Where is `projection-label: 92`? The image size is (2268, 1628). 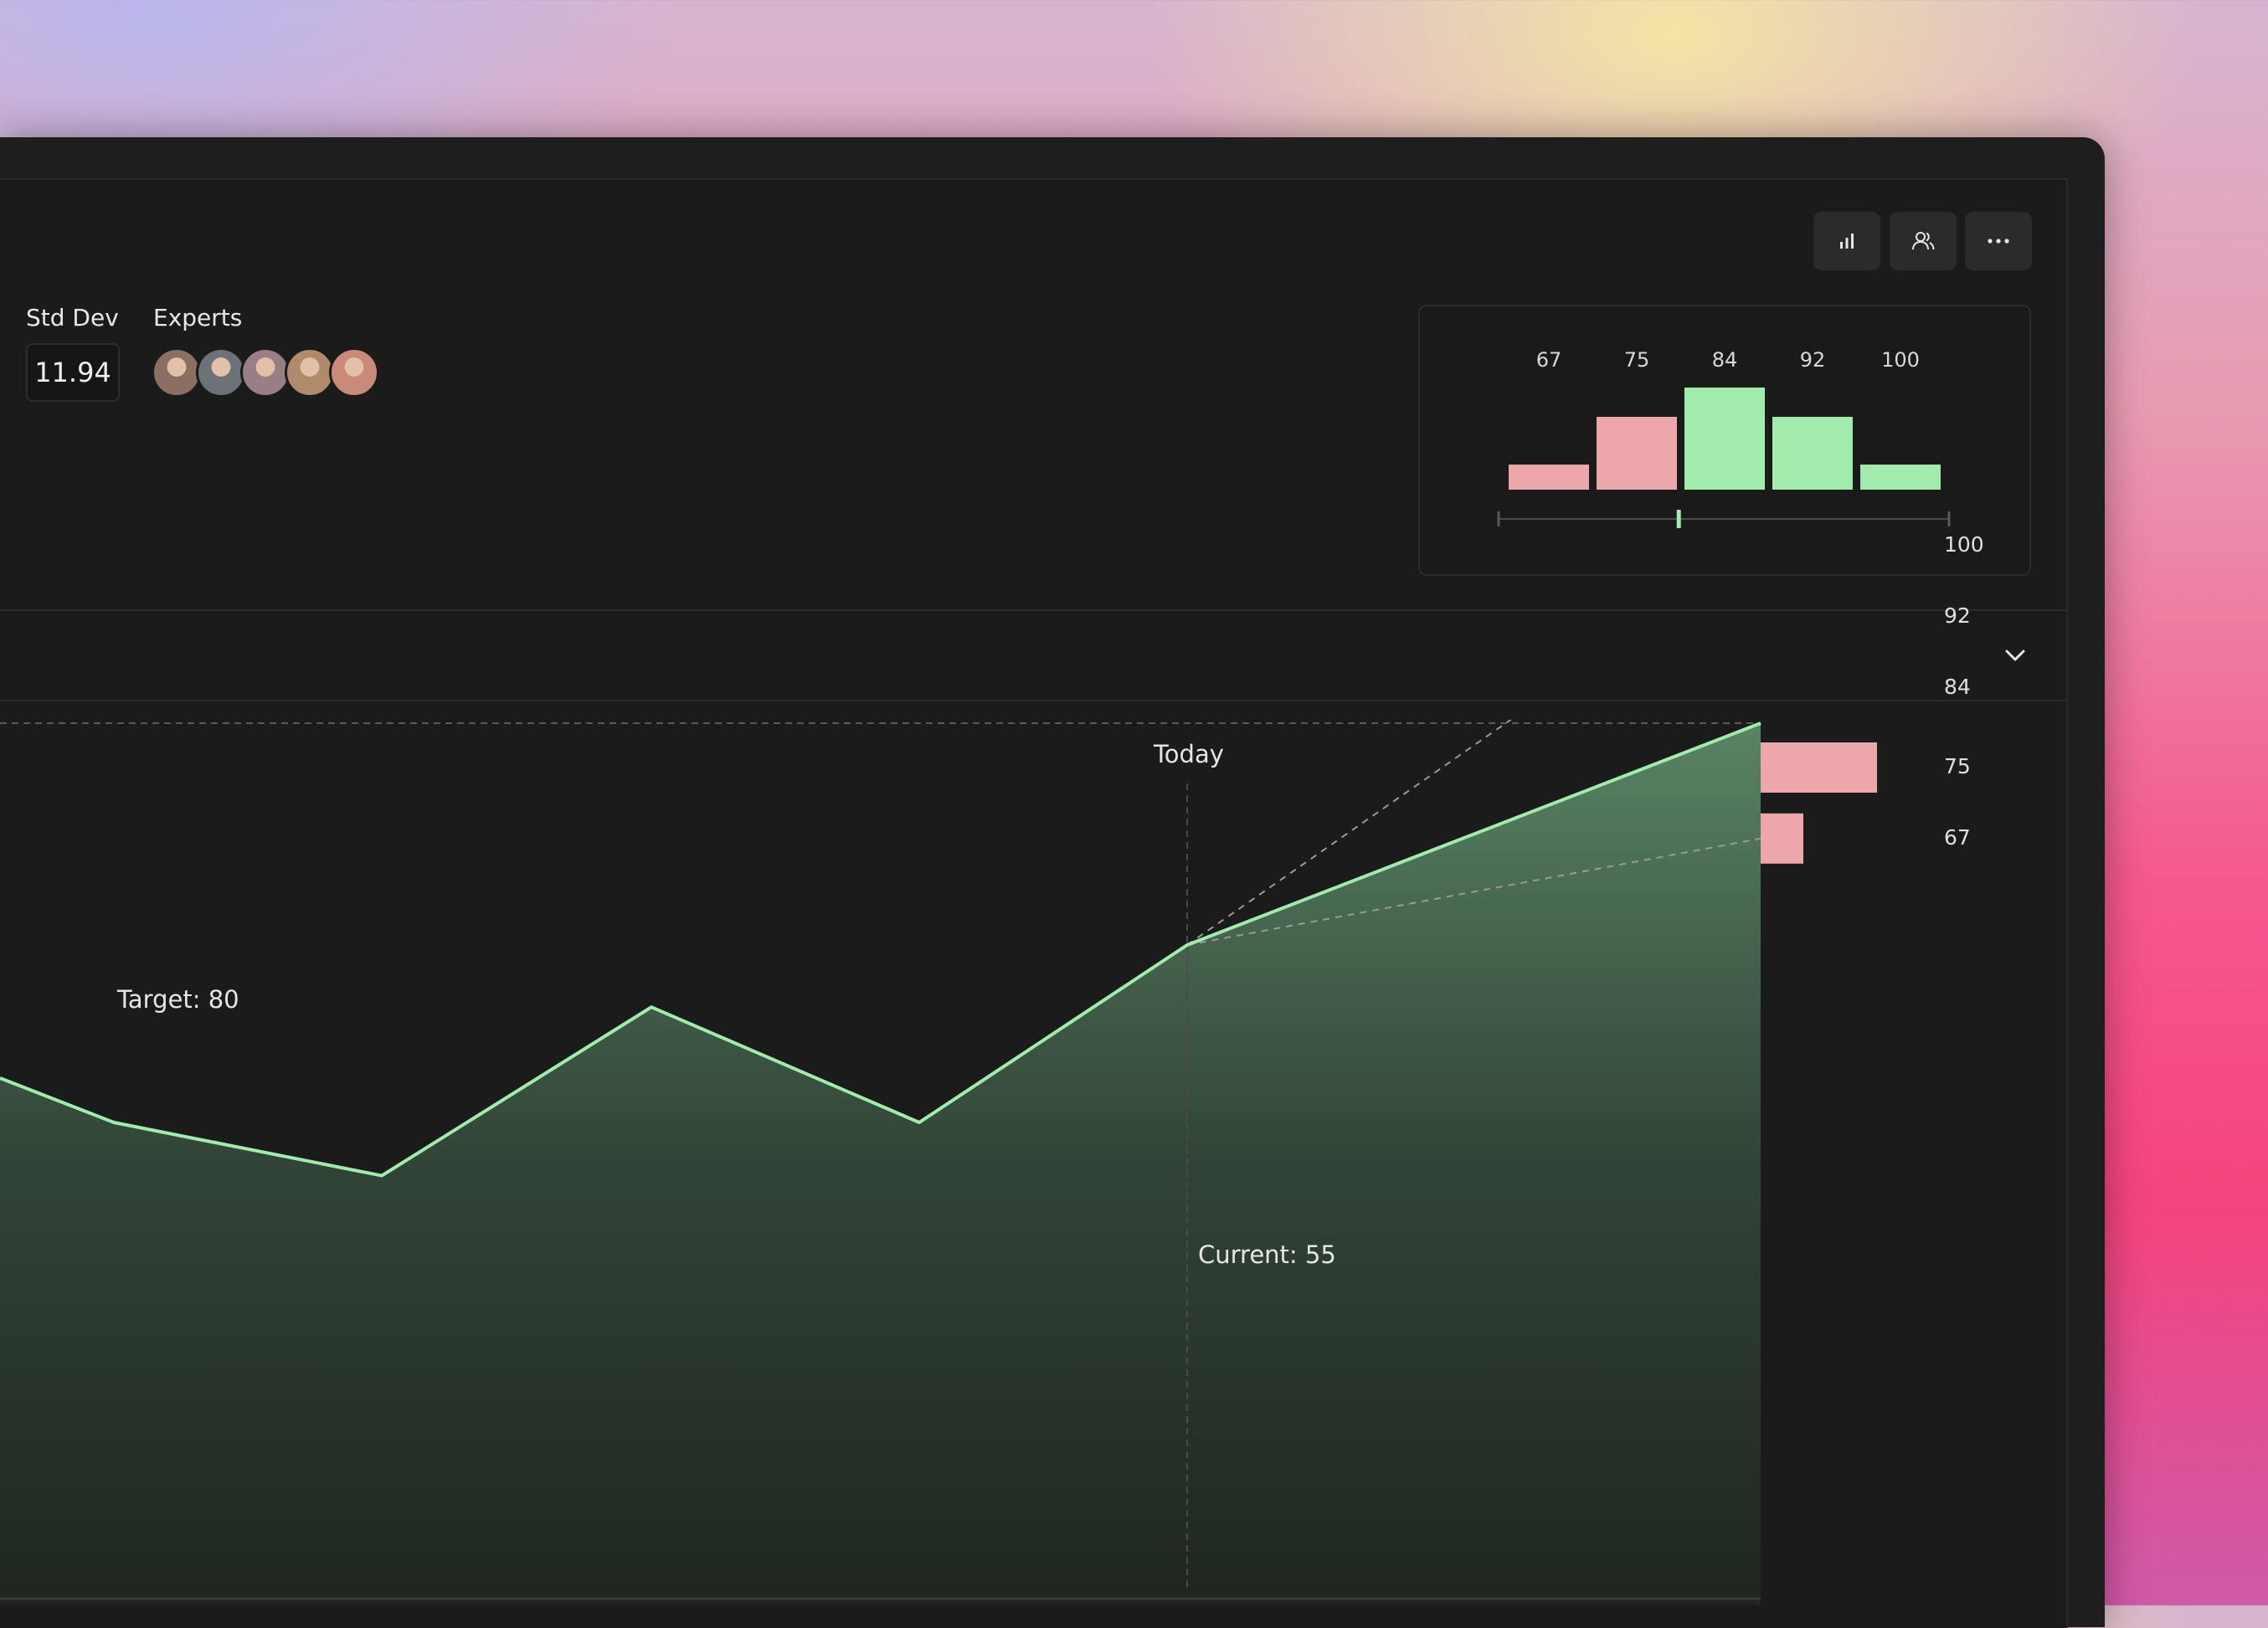 projection-label: 92 is located at coordinates (1957, 615).